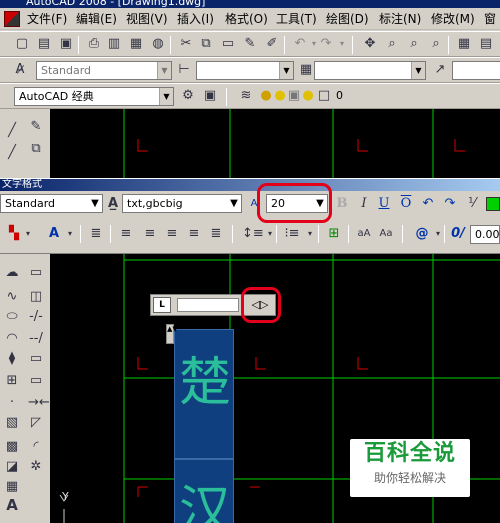  Describe the element at coordinates (440, 70) in the screenshot. I see `multileader-style-icon: ↗` at that location.